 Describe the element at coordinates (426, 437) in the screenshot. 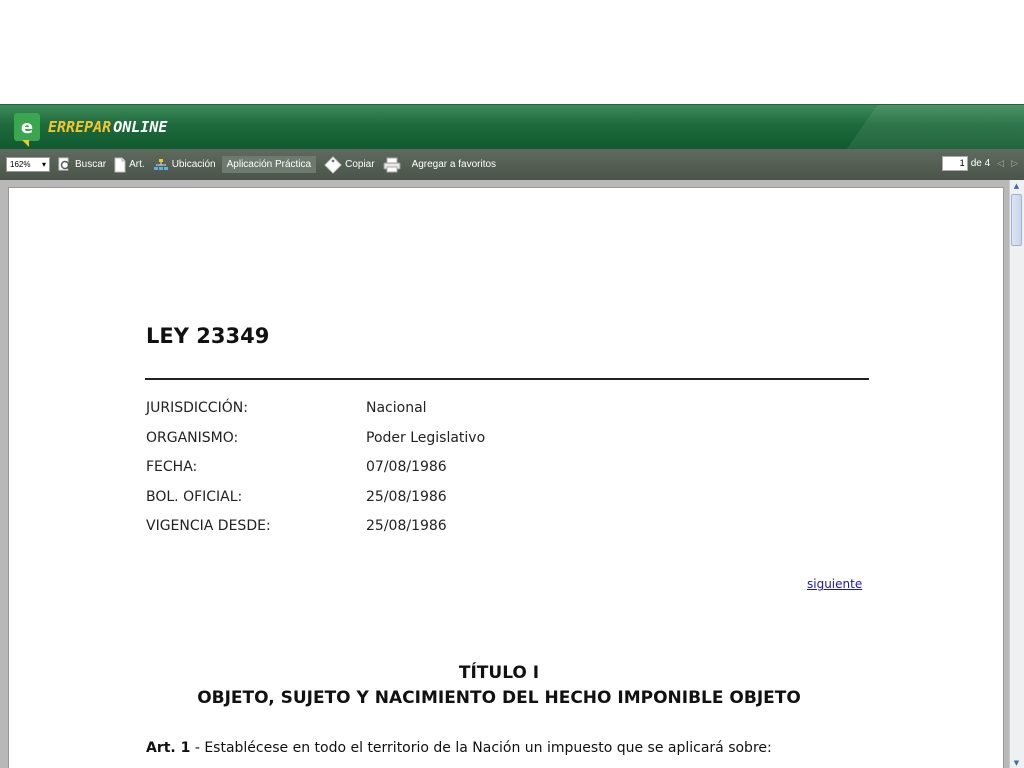

I see `meta-value: Poder Legislativo` at that location.